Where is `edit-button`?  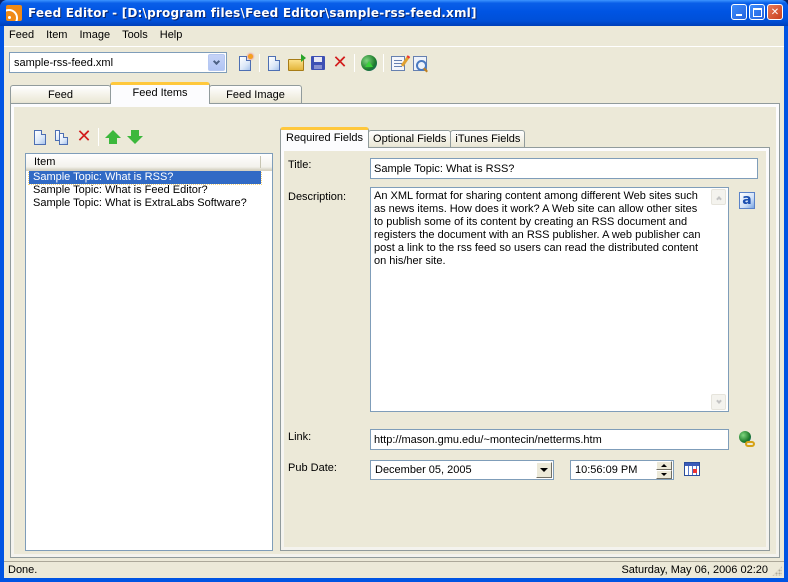
edit-button is located at coordinates (398, 63).